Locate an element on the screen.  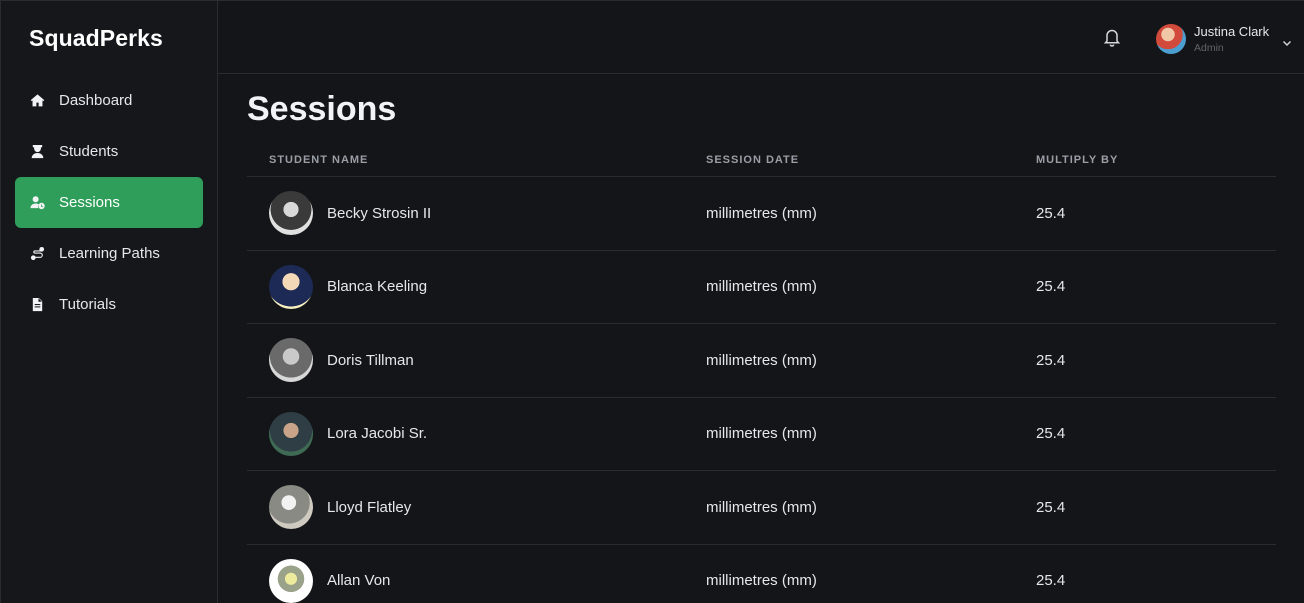
sidebar-item-dashboard: Dashboard is located at coordinates (109, 100).